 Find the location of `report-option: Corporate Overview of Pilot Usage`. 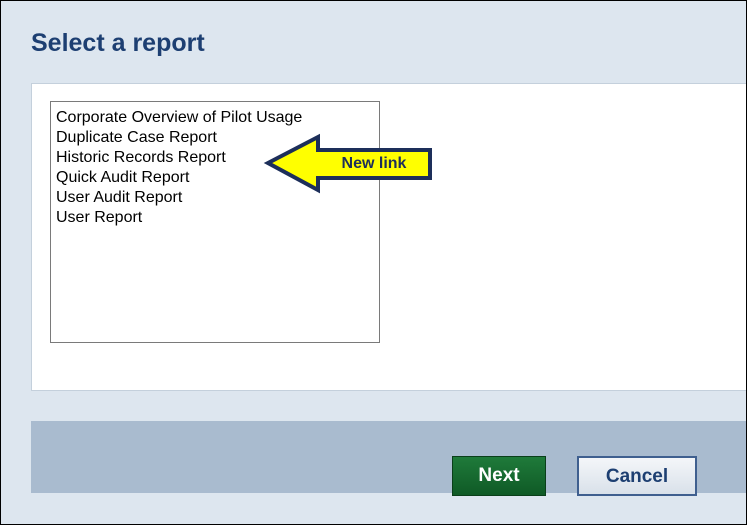

report-option: Corporate Overview of Pilot Usage is located at coordinates (215, 118).